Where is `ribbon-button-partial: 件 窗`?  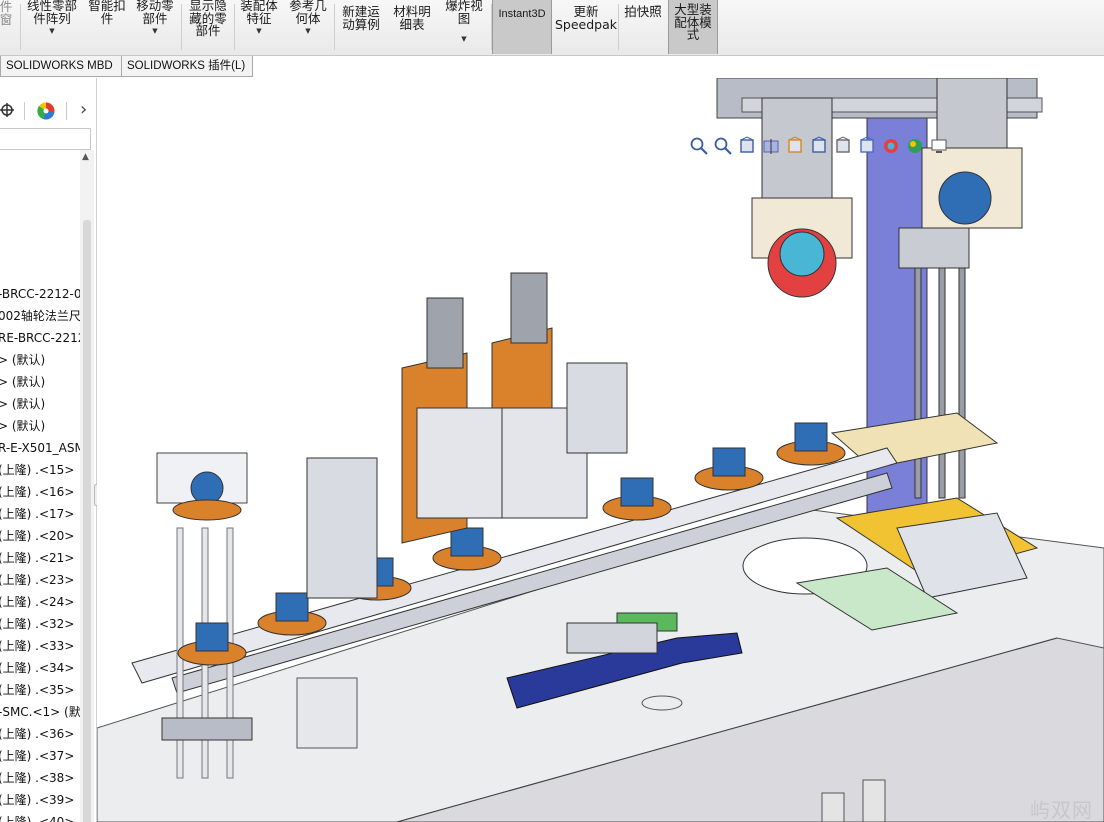
ribbon-button-partial: 件 窗 is located at coordinates (8, 27).